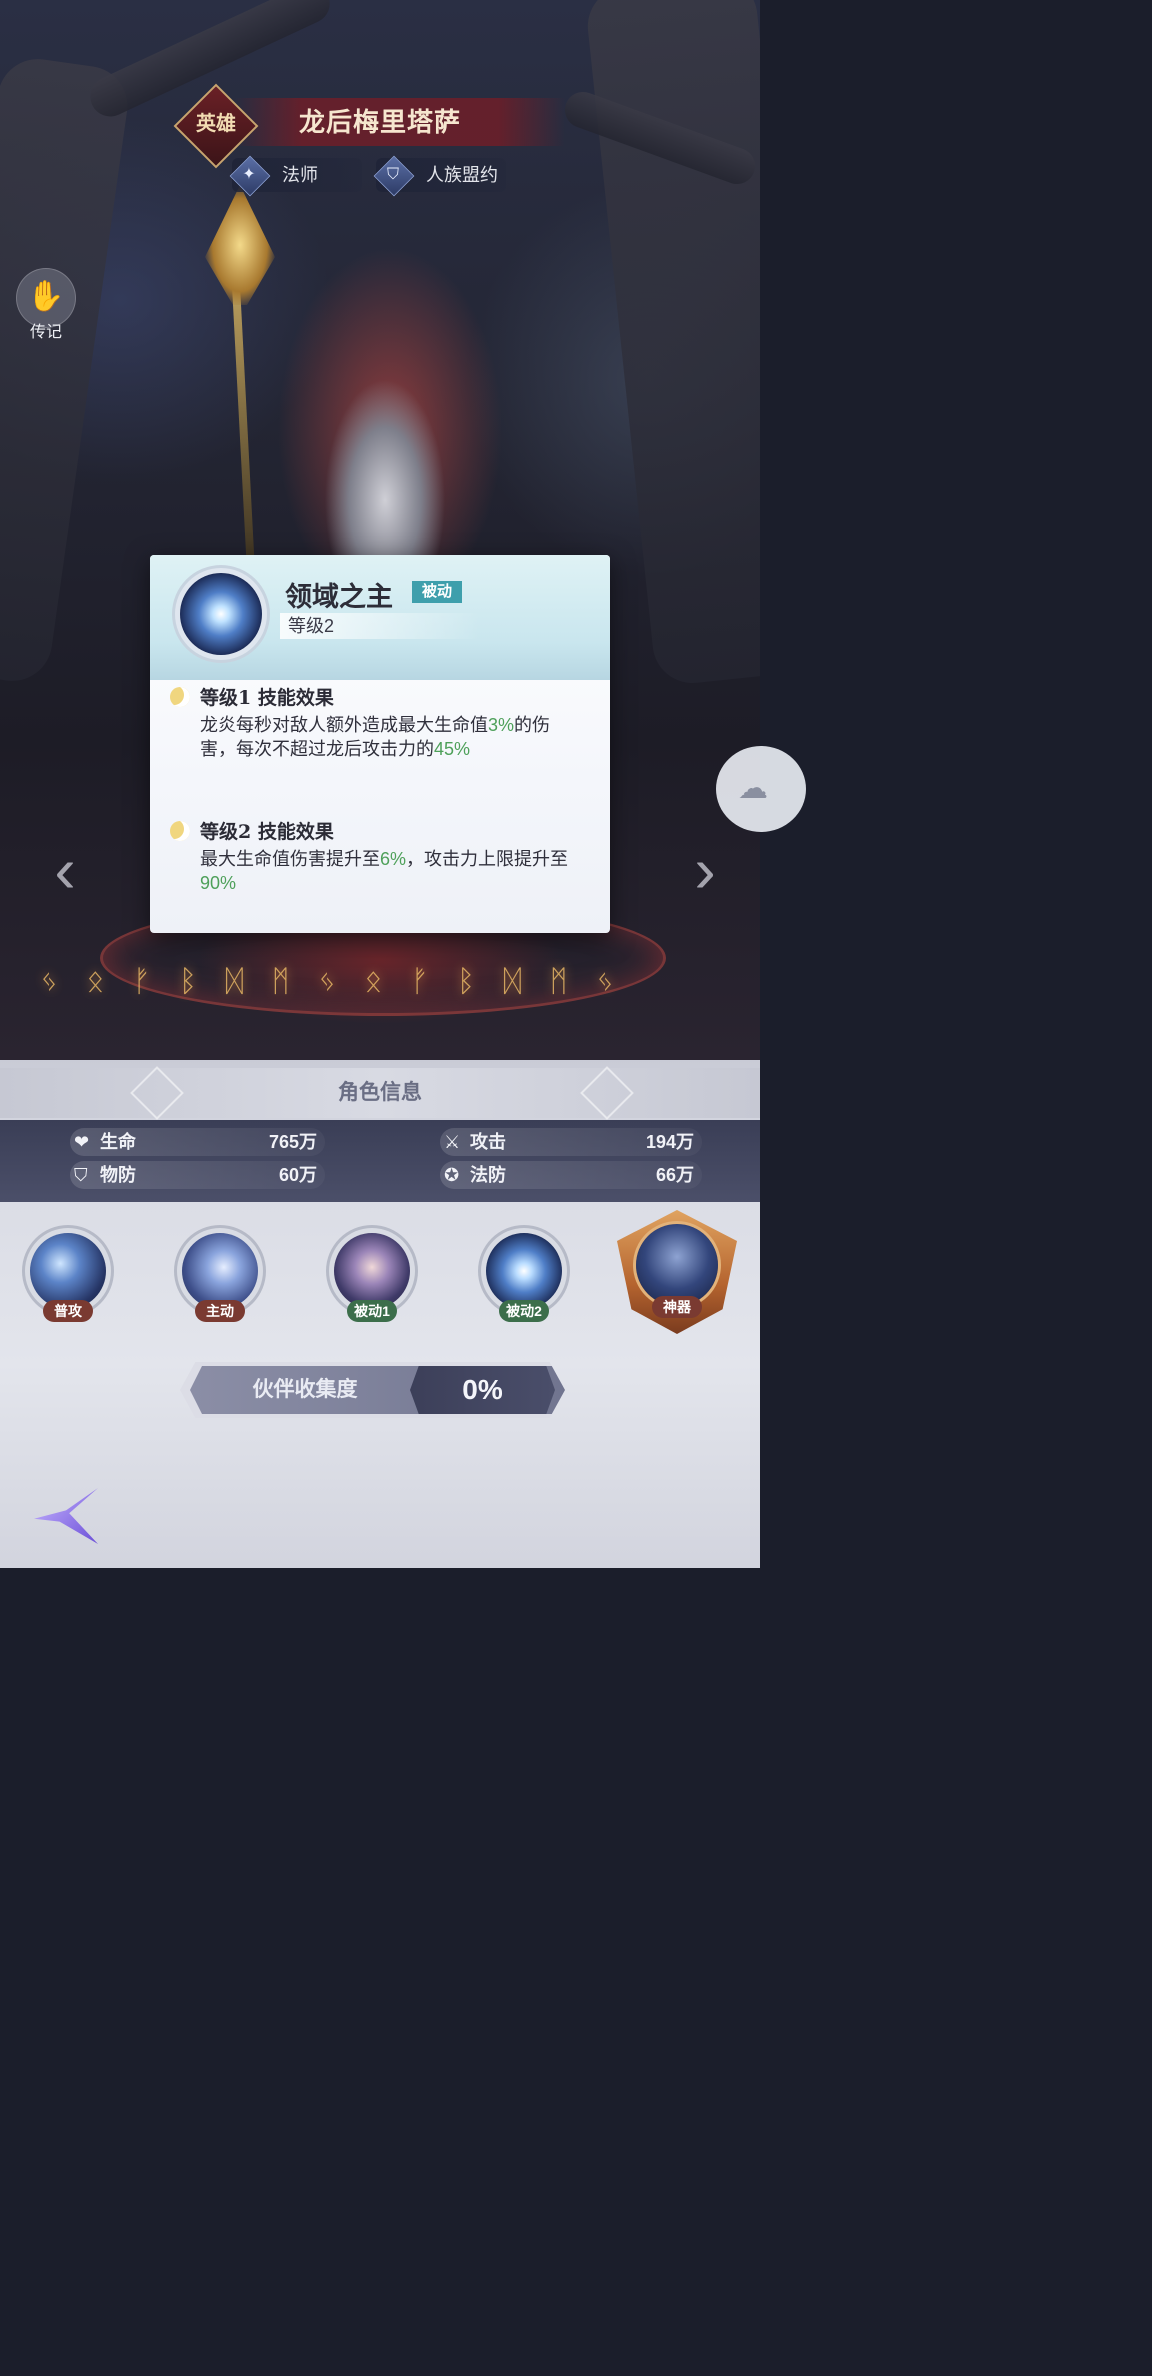 This screenshot has height=2376, width=1152. I want to click on skill-slot-normal-attack: 普攻, so click(68, 1278).